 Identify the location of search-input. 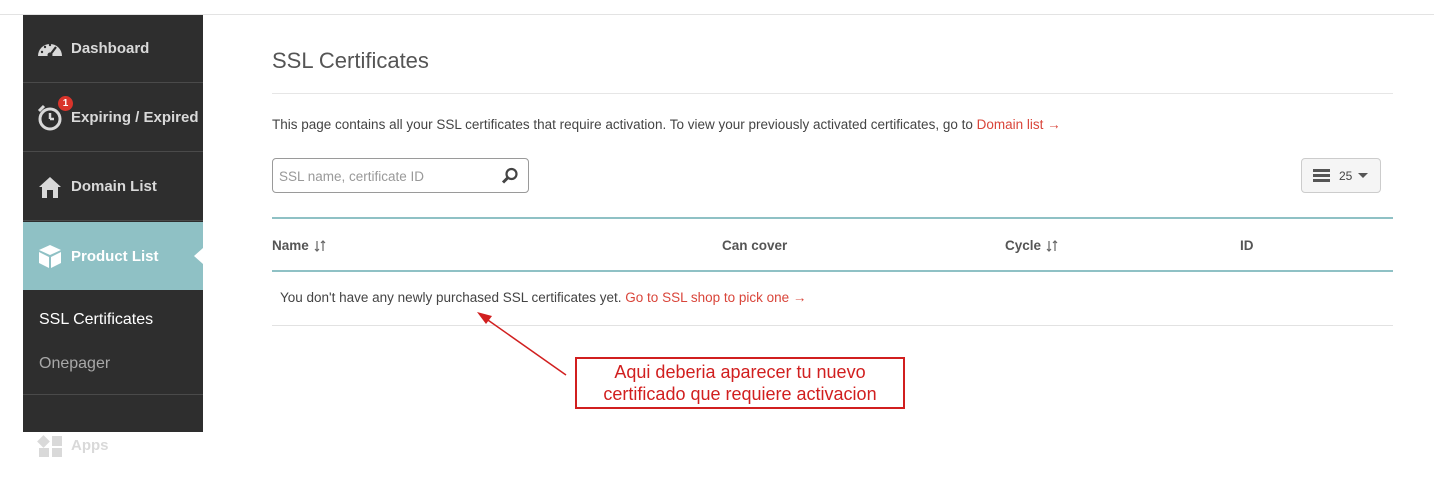
(386, 176).